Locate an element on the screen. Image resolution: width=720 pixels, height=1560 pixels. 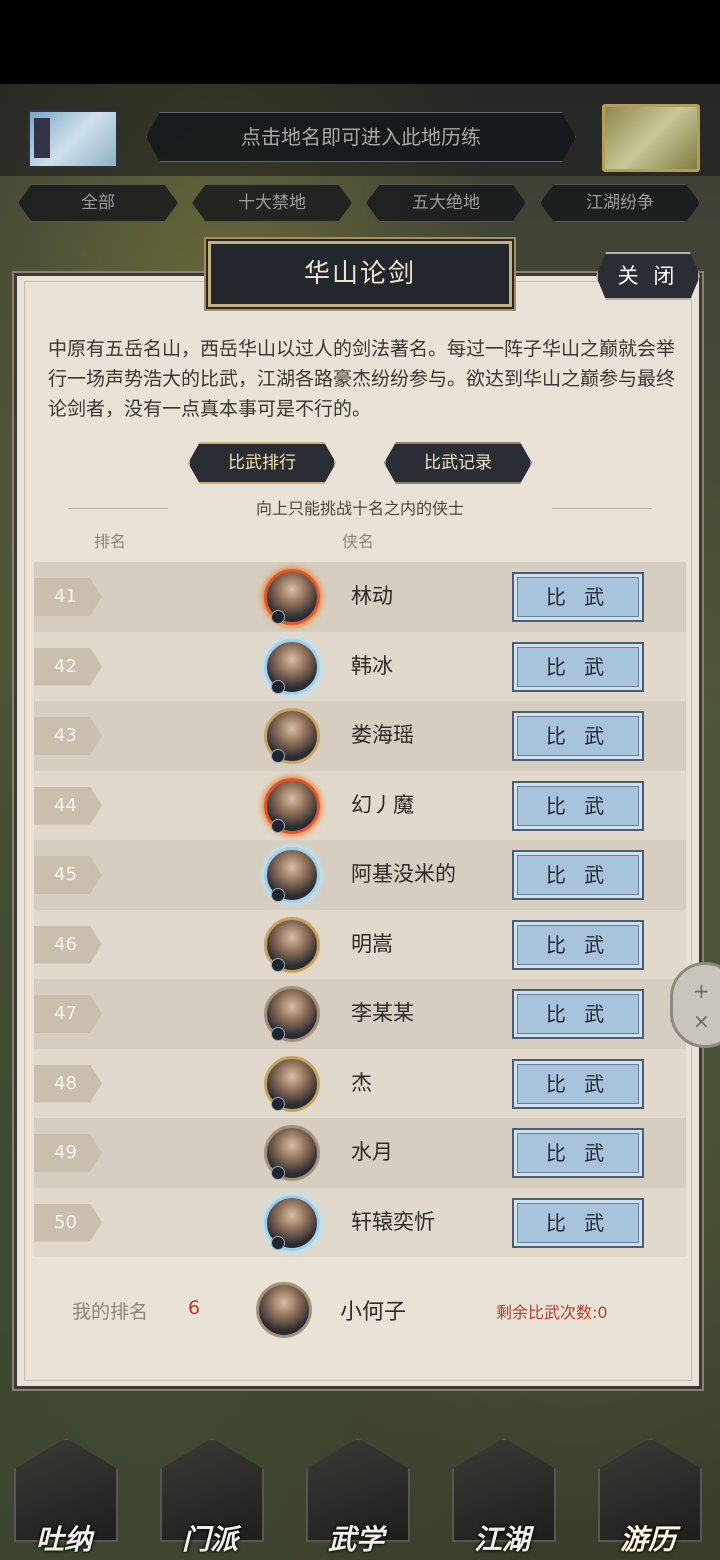
map-hint: 点击地名即可进入此地历练 is located at coordinates (361, 137).